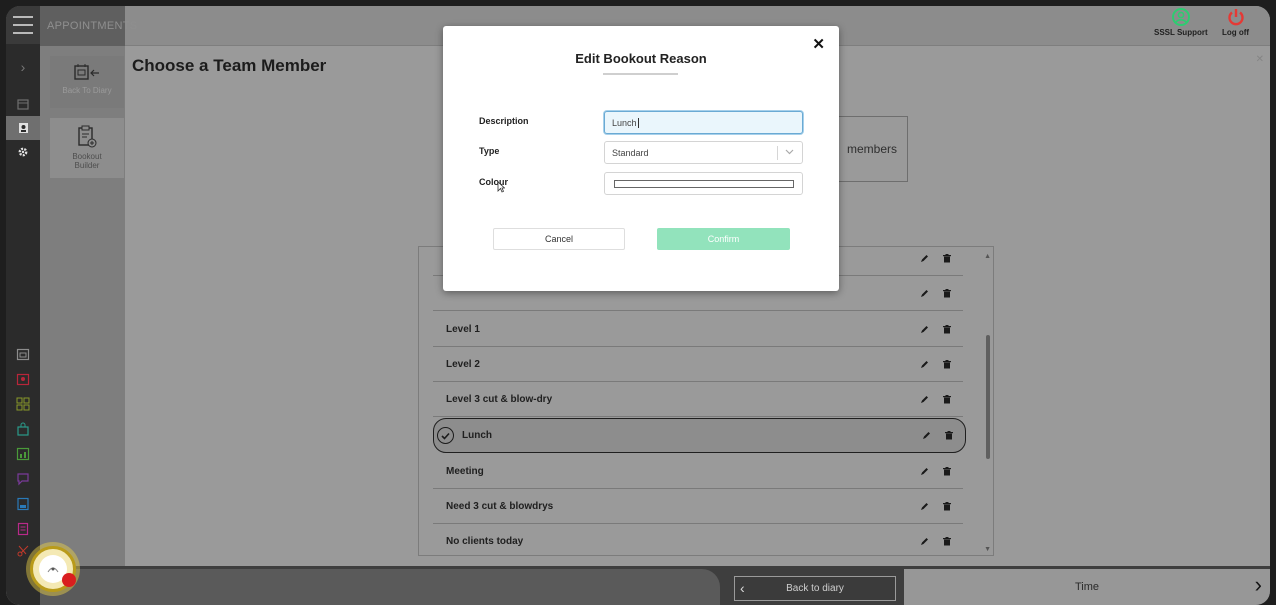 Image resolution: width=1276 pixels, height=605 pixels. What do you see at coordinates (1258, 585) in the screenshot?
I see `chevron-right-icon: ›` at bounding box center [1258, 585].